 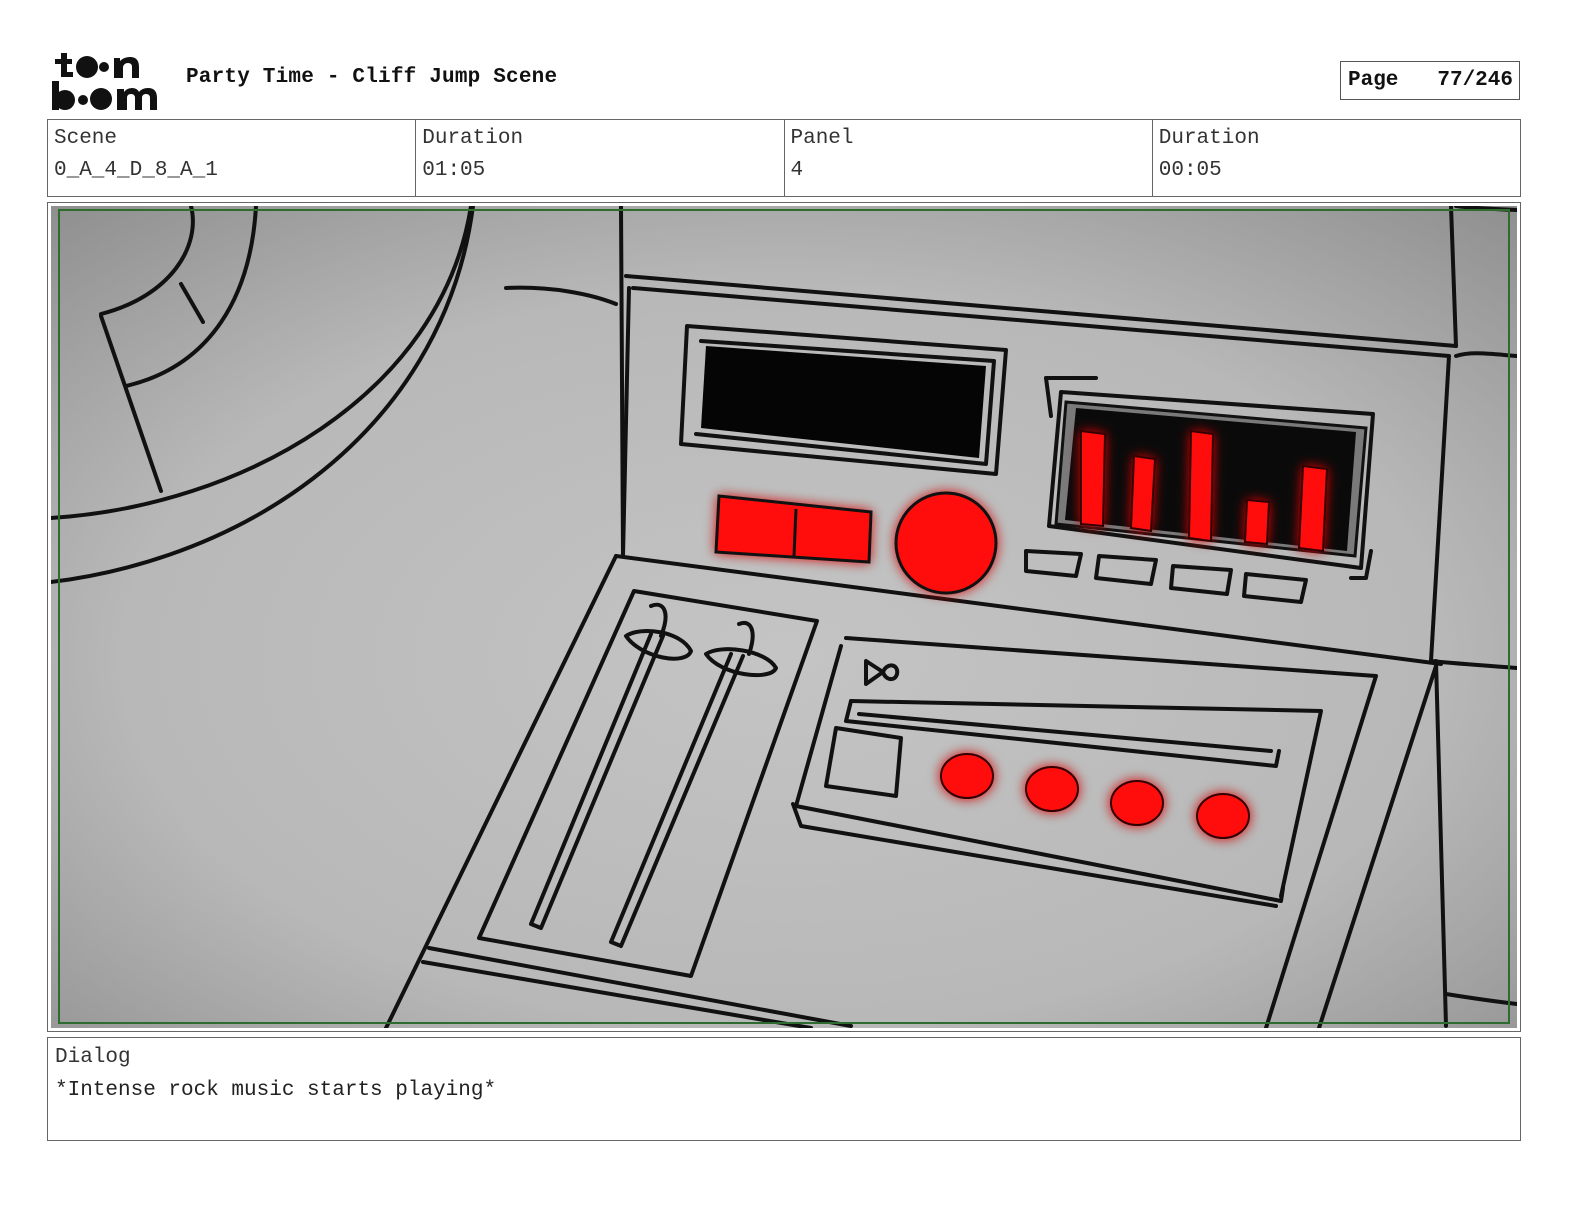 What do you see at coordinates (276, 1090) in the screenshot?
I see `dialog-text: *Intense rock music starts playing*` at bounding box center [276, 1090].